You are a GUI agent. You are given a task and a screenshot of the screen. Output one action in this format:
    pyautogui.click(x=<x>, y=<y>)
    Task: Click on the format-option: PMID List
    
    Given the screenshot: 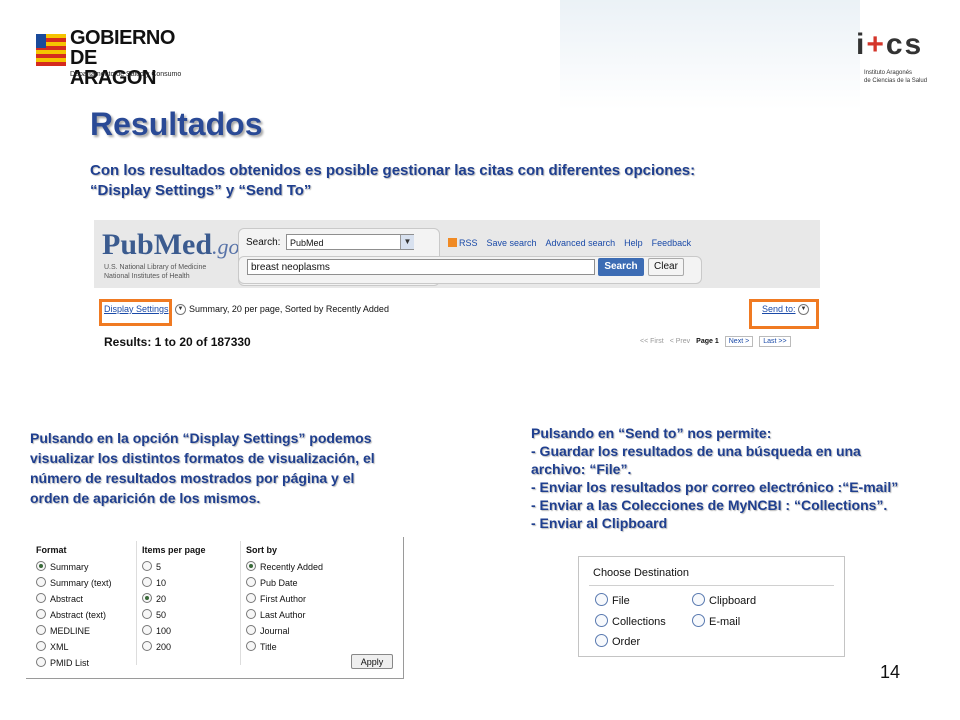 What is the action you would take?
    pyautogui.click(x=74, y=665)
    